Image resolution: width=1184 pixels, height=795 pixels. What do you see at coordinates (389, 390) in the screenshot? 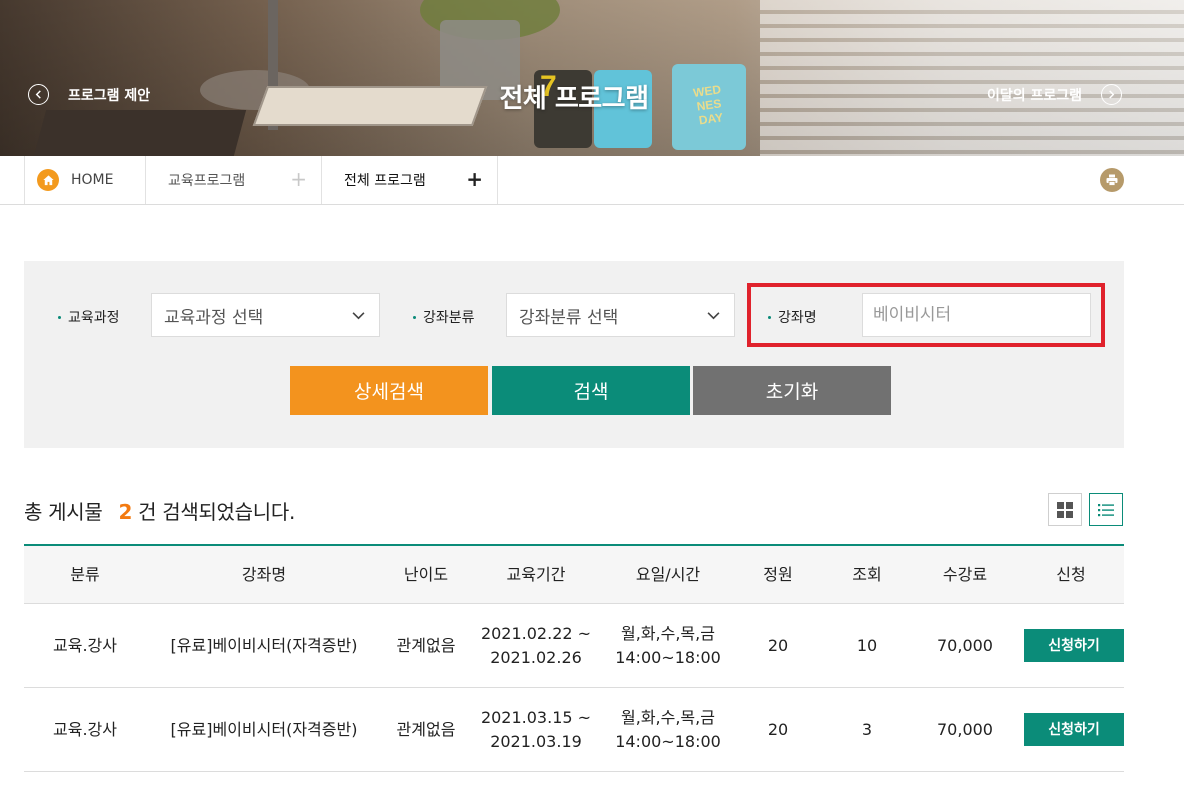
I see `detail-search-button: 상세검색` at bounding box center [389, 390].